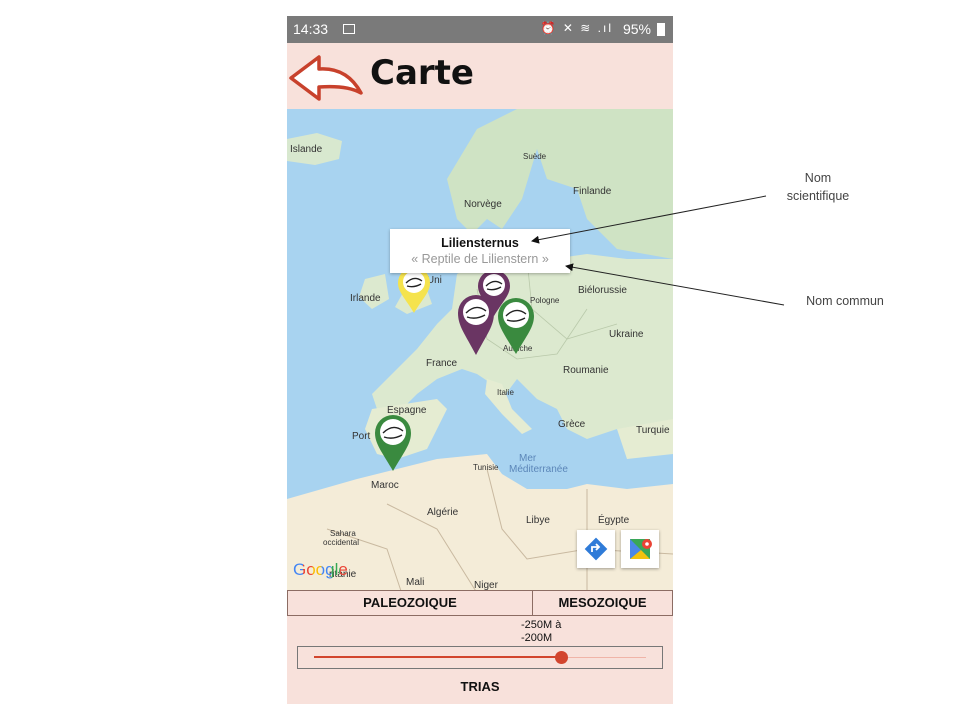 The width and height of the screenshot is (960, 720). What do you see at coordinates (393, 443) in the screenshot?
I see `marker-green-spain` at bounding box center [393, 443].